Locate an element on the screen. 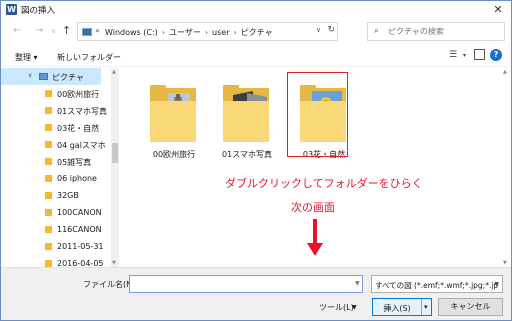  filename-field is located at coordinates (246, 284).